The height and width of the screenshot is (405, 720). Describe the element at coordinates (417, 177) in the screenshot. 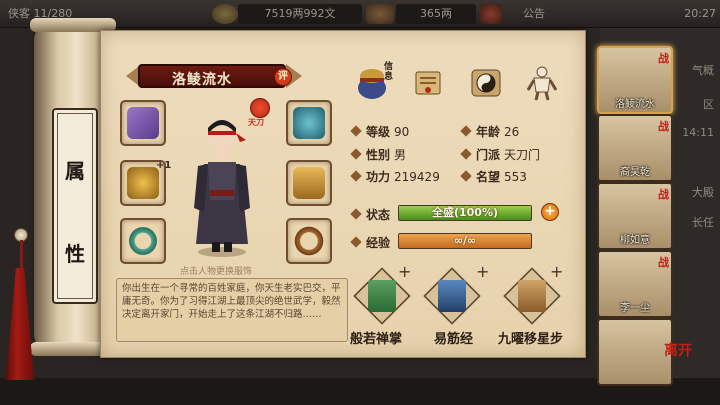

I see `power-value: 219429` at that location.